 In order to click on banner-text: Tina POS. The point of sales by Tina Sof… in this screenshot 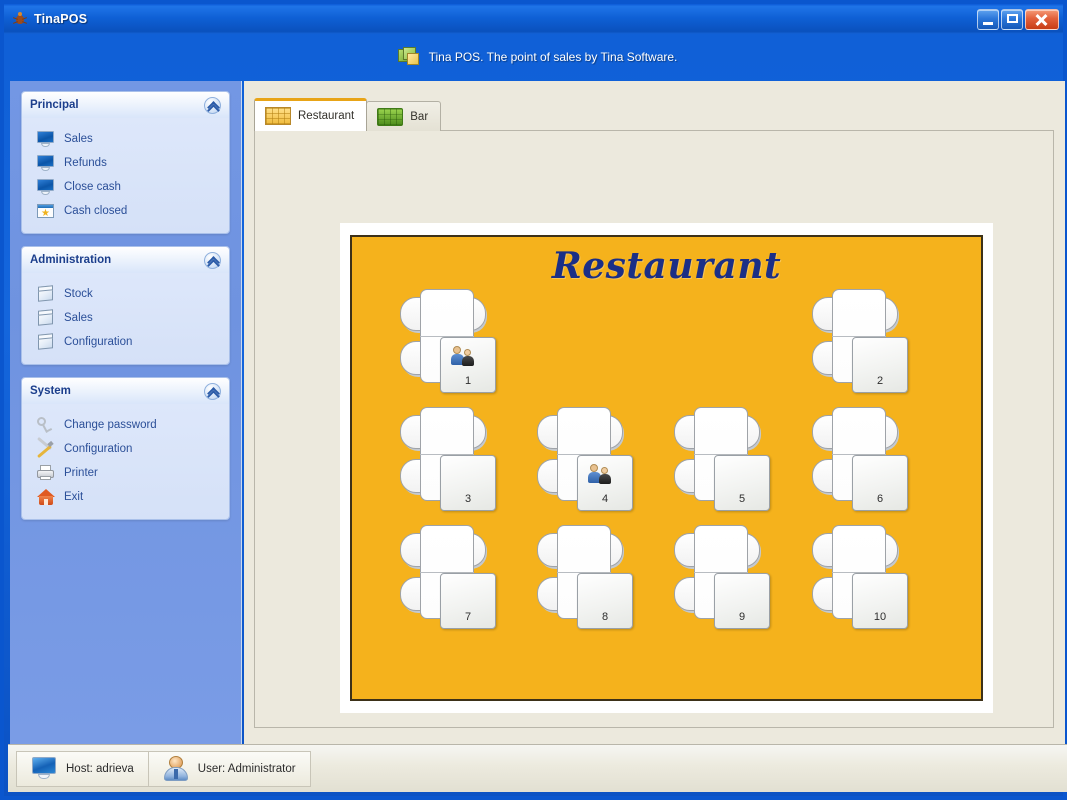, I will do `click(553, 56)`.